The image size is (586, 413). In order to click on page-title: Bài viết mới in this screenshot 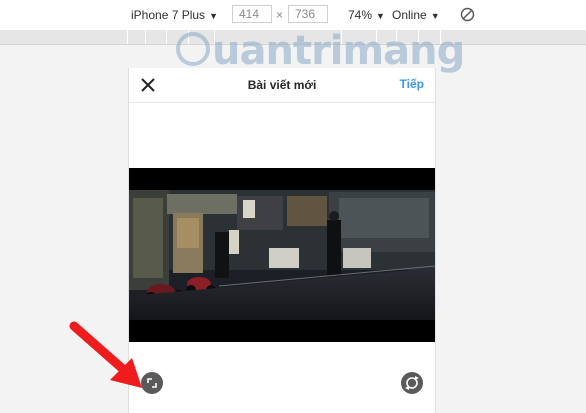, I will do `click(282, 85)`.